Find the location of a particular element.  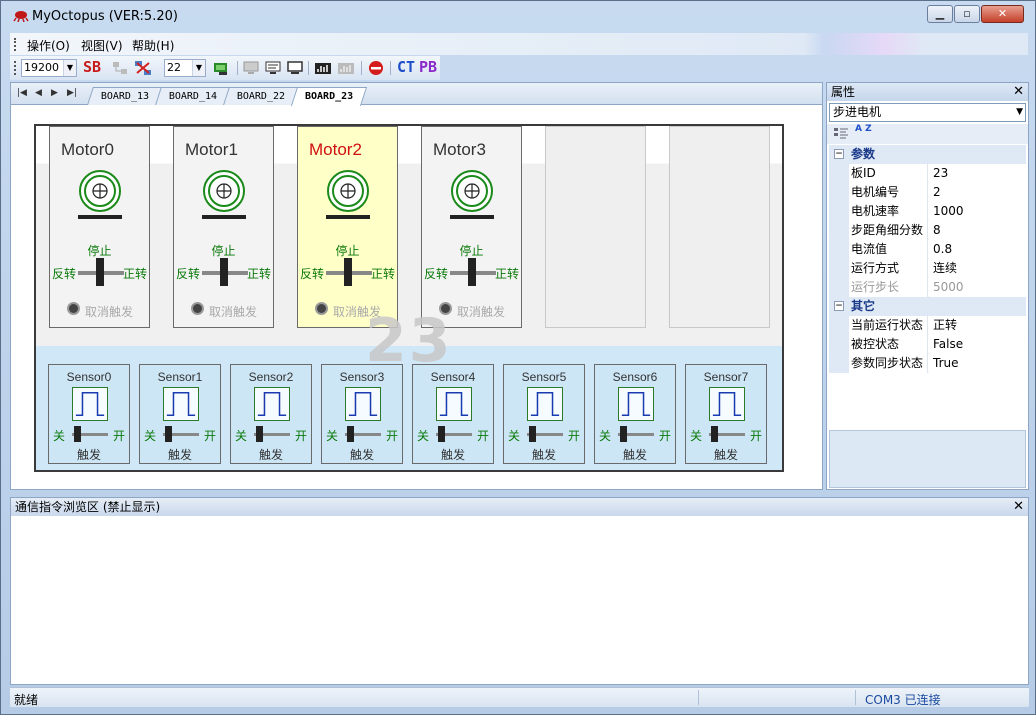

board-connect-icon is located at coordinates (222, 68).